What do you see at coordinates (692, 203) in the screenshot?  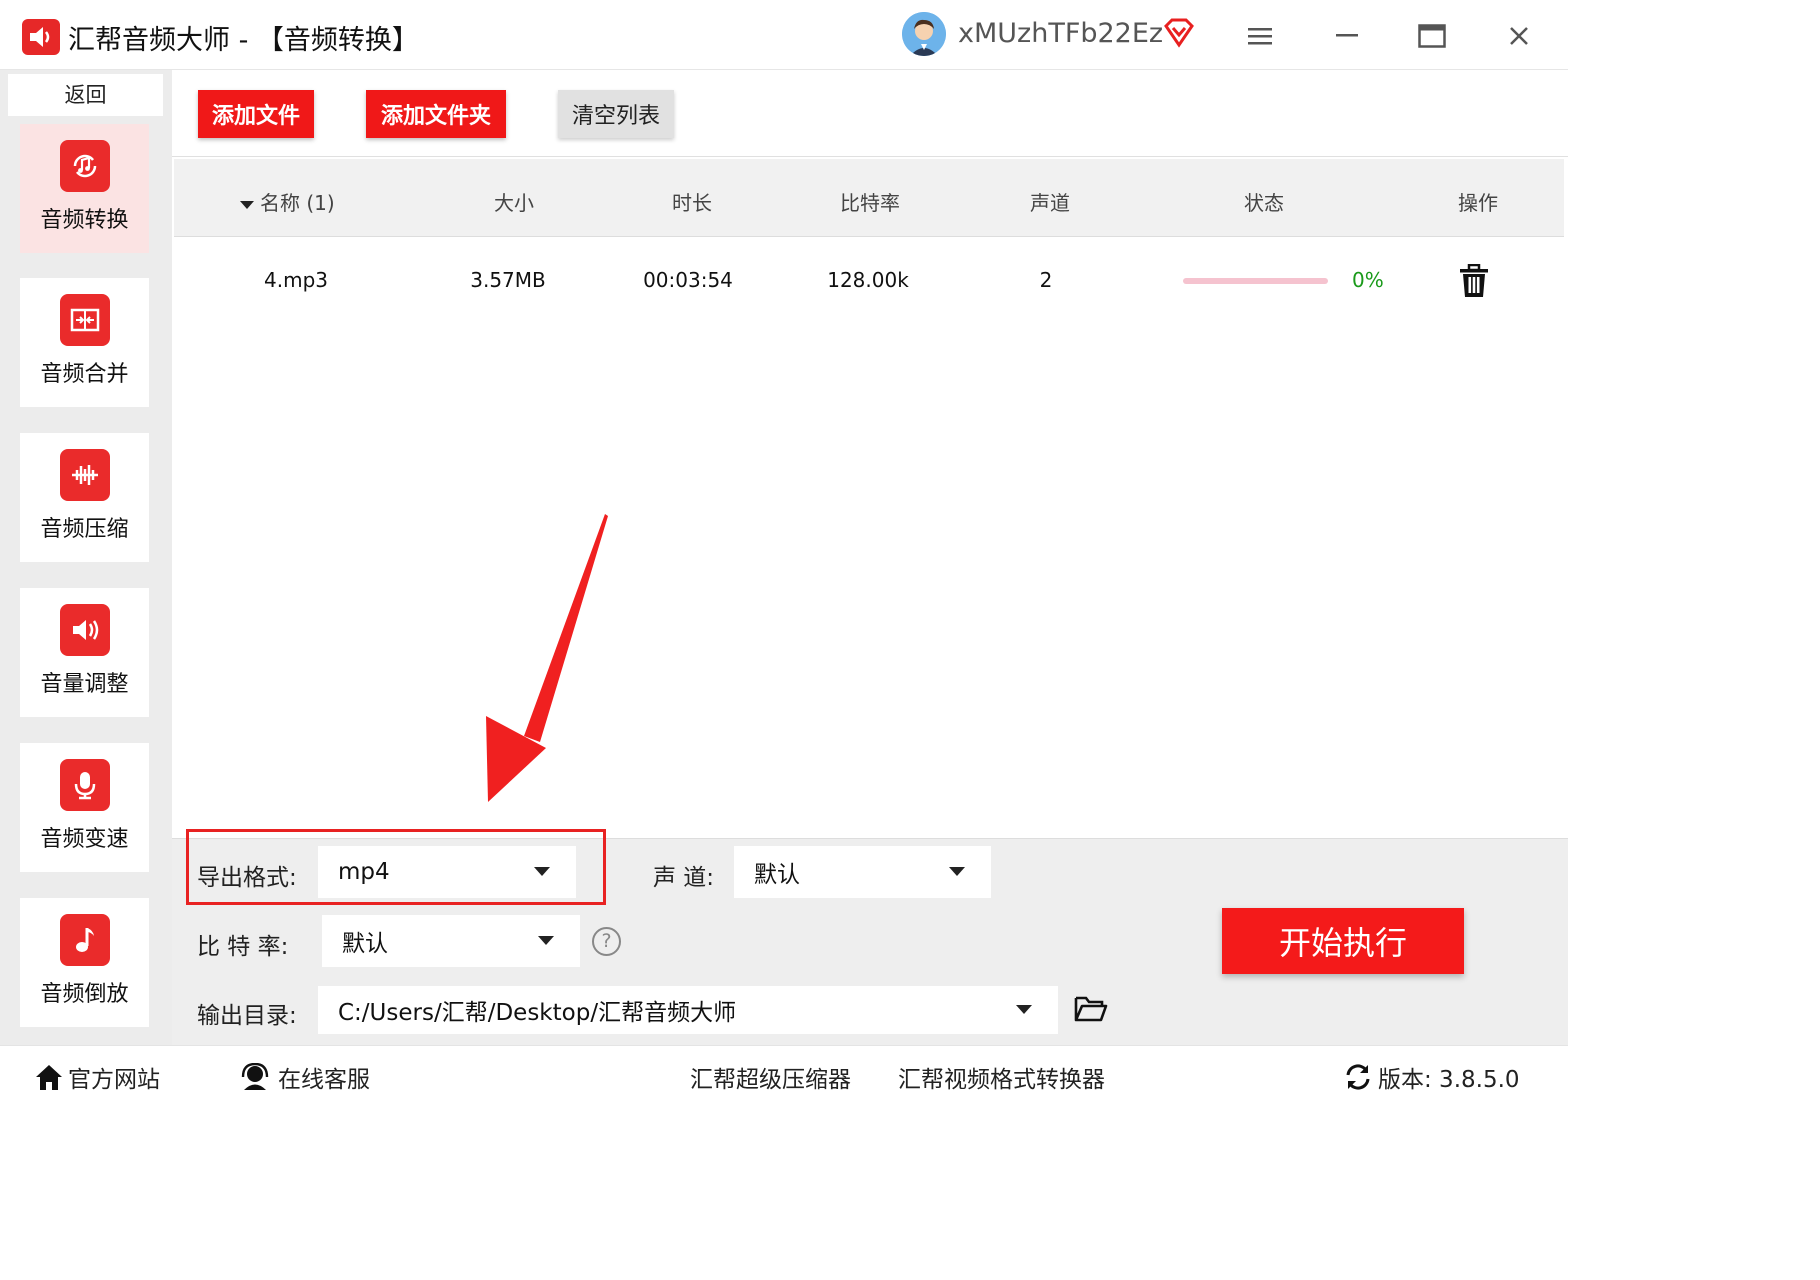 I see `column-duration: 时长` at bounding box center [692, 203].